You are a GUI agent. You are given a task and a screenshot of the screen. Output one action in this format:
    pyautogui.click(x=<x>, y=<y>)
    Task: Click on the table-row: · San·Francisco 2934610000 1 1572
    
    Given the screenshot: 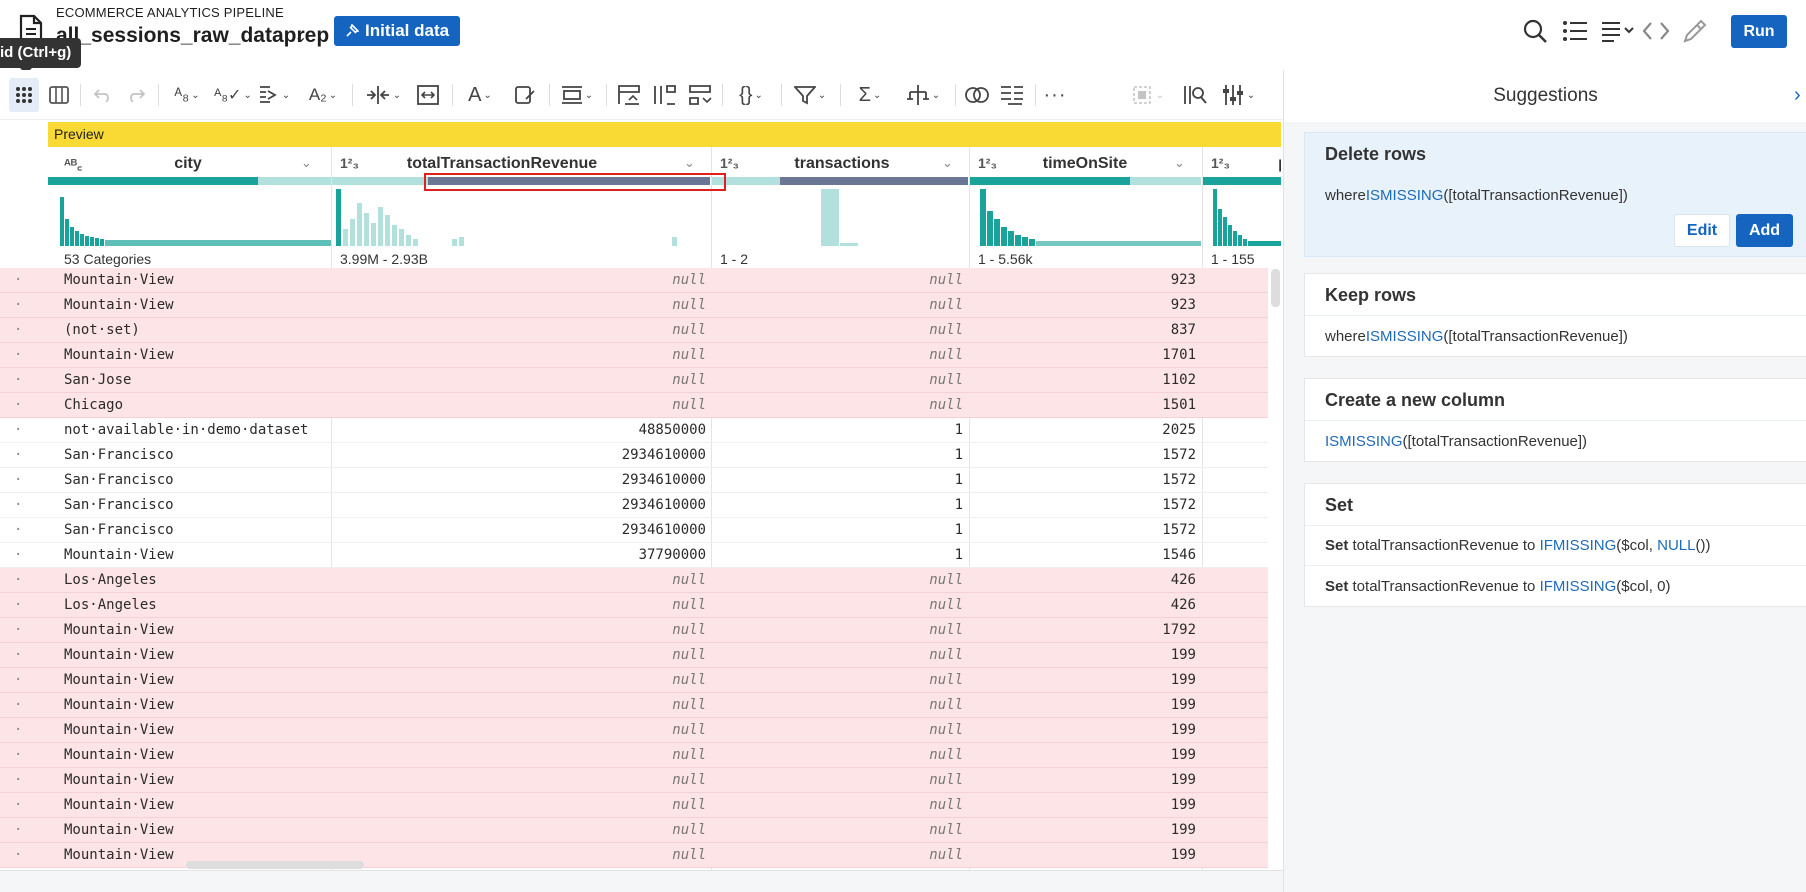 What is the action you would take?
    pyautogui.click(x=634, y=480)
    